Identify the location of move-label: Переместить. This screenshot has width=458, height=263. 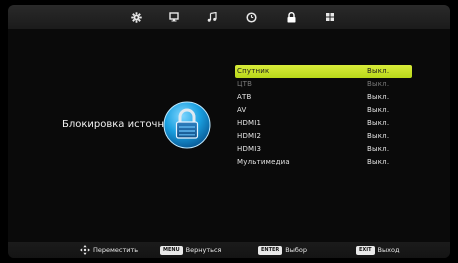
(116, 250).